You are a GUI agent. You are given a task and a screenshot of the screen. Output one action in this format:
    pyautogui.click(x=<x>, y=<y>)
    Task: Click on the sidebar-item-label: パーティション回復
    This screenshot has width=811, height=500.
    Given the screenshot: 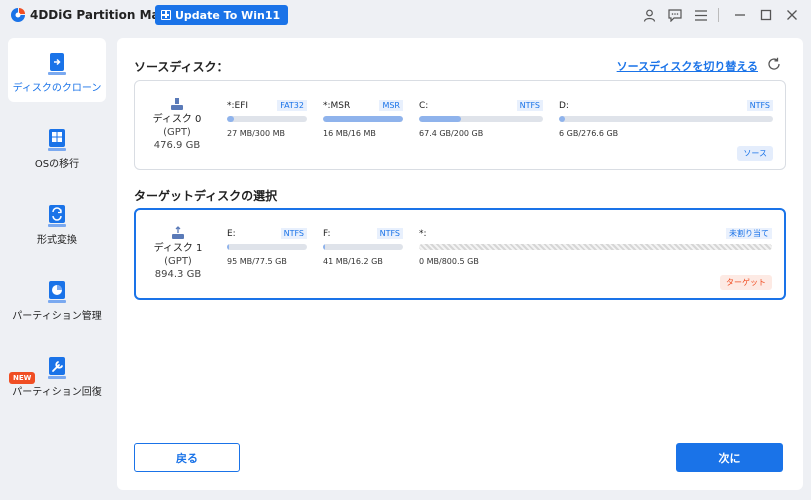 What is the action you would take?
    pyautogui.click(x=57, y=392)
    